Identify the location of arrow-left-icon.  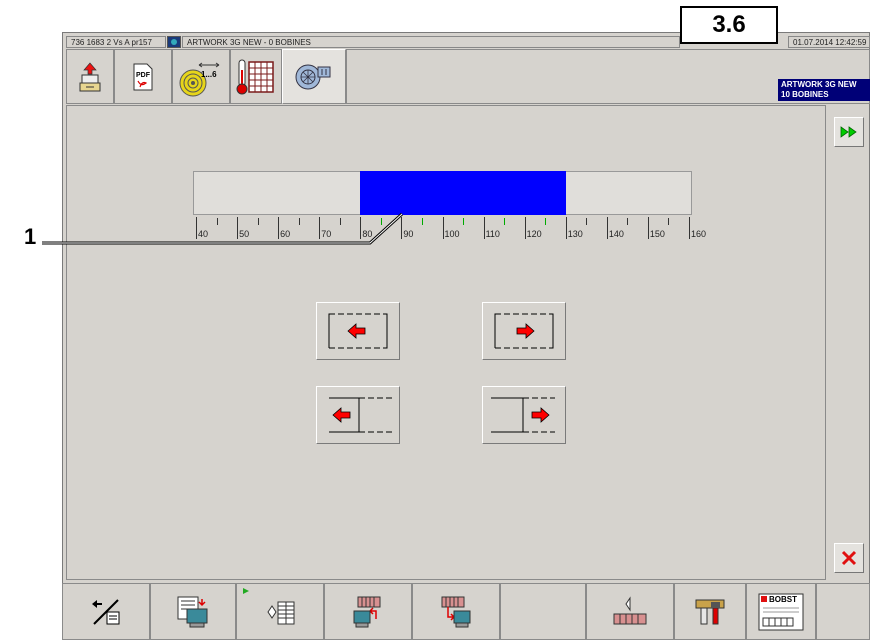
(358, 331).